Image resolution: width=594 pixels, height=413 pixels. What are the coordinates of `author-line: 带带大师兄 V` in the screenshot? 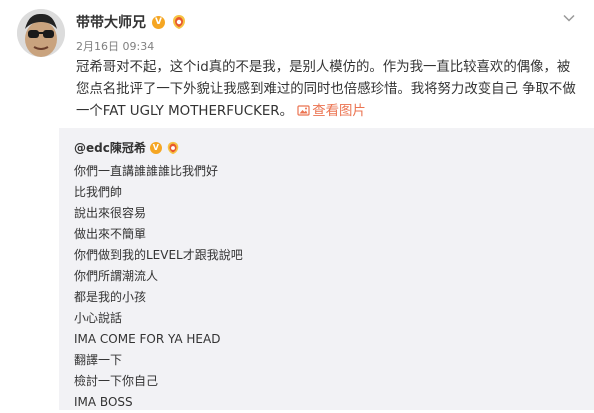 It's located at (131, 22).